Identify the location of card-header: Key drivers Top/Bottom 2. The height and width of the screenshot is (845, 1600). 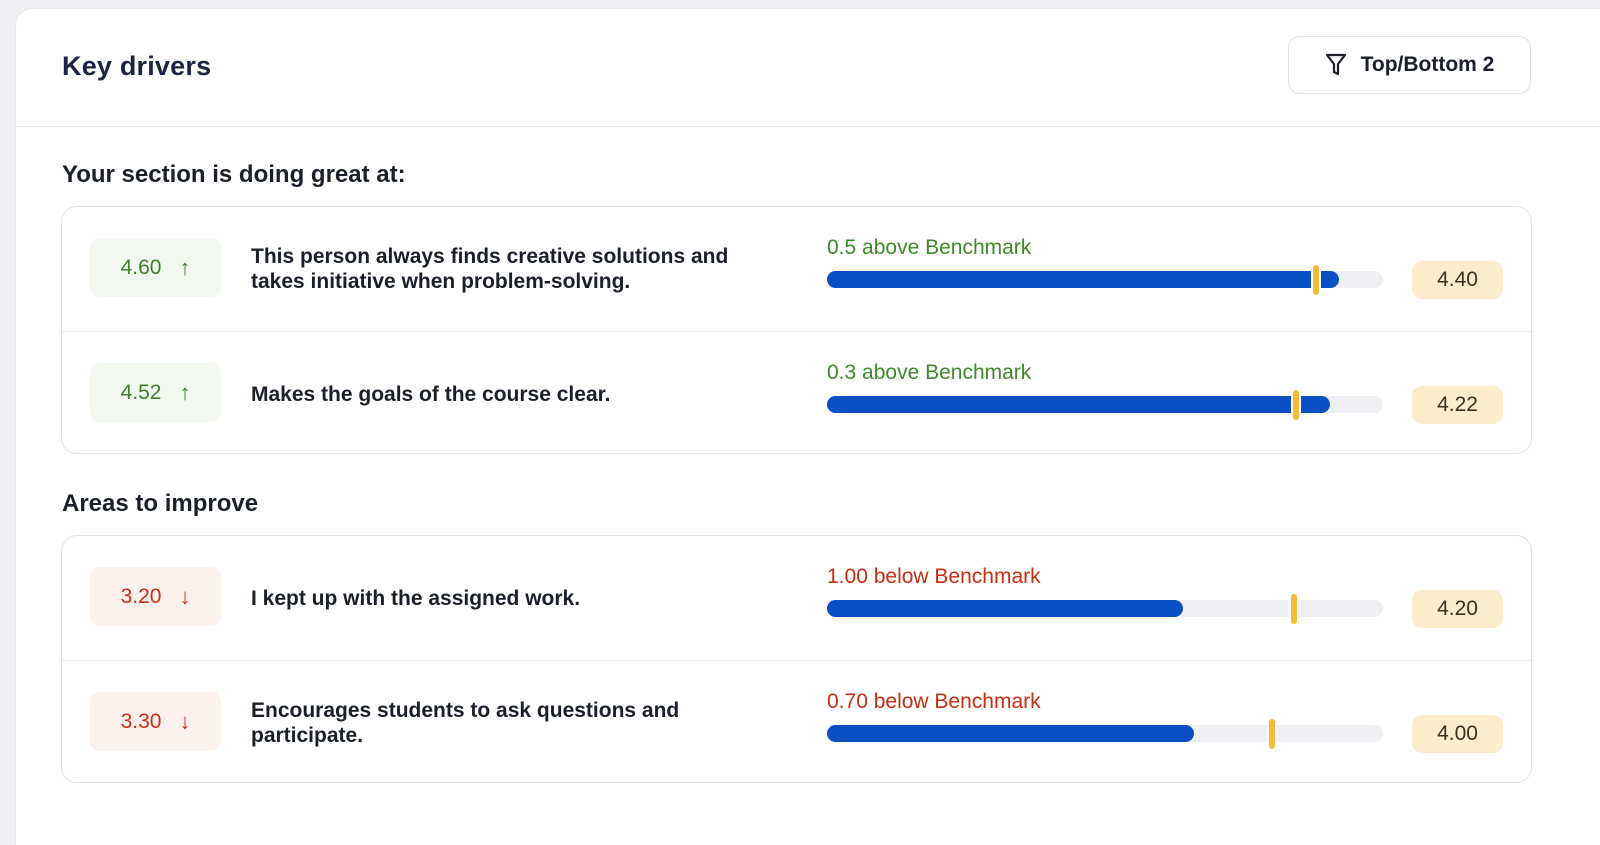
(808, 68).